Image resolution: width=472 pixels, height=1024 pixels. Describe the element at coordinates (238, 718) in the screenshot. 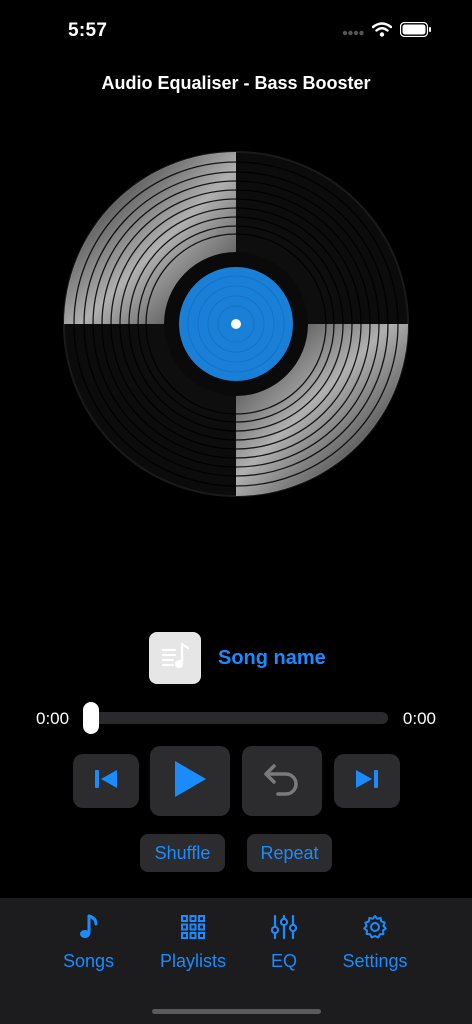

I see `progress-track` at that location.